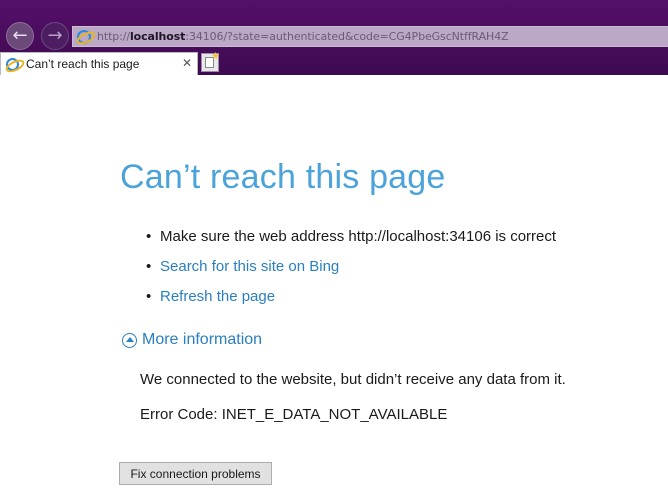 The height and width of the screenshot is (497, 668). I want to click on search-bing-link: Search for this site on Bing, so click(249, 266).